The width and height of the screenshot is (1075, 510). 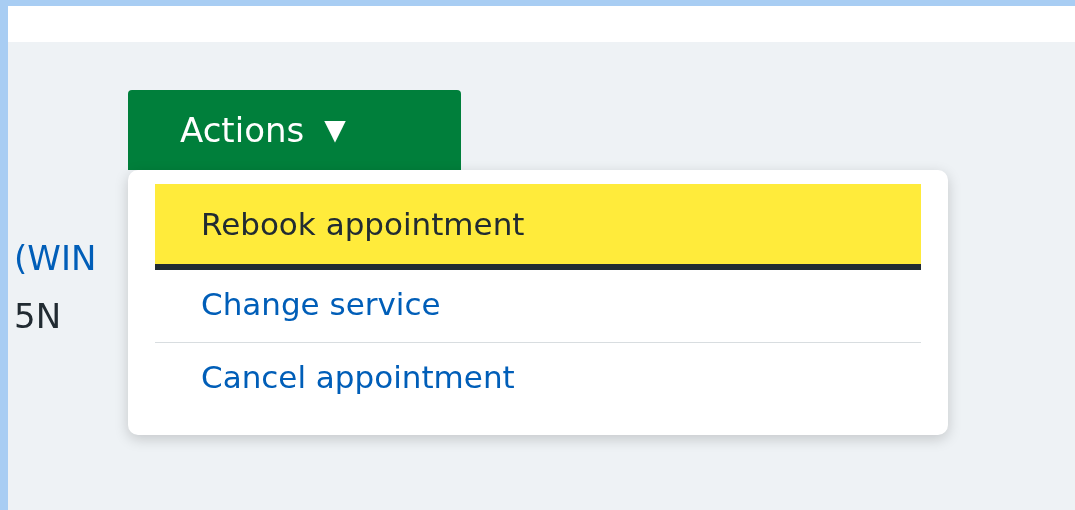 What do you see at coordinates (38, 316) in the screenshot?
I see `text: 5N` at bounding box center [38, 316].